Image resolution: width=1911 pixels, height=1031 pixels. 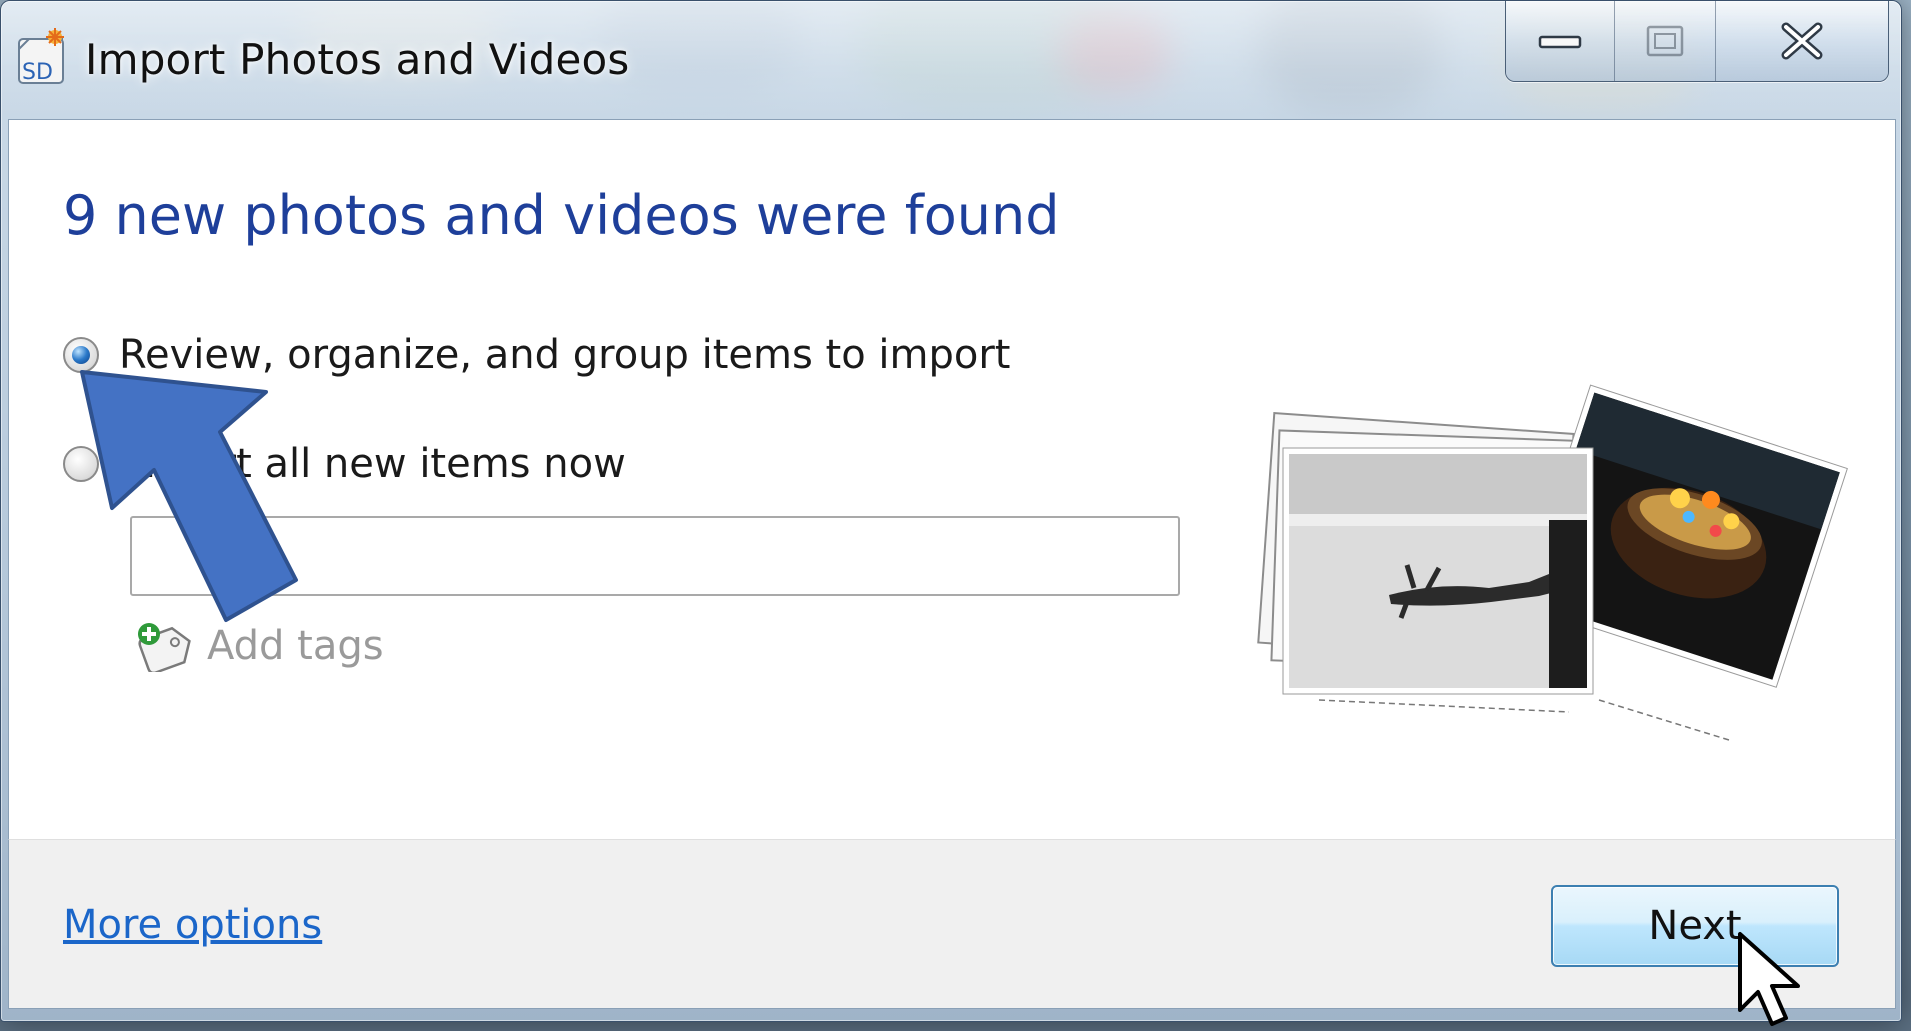 I want to click on photo-stack-illustration, so click(x=1552, y=562).